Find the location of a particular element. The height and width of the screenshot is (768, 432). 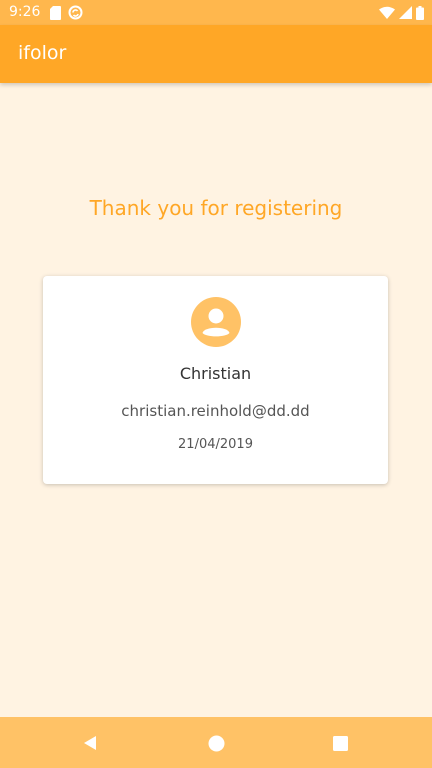

recents-icon is located at coordinates (340, 743).